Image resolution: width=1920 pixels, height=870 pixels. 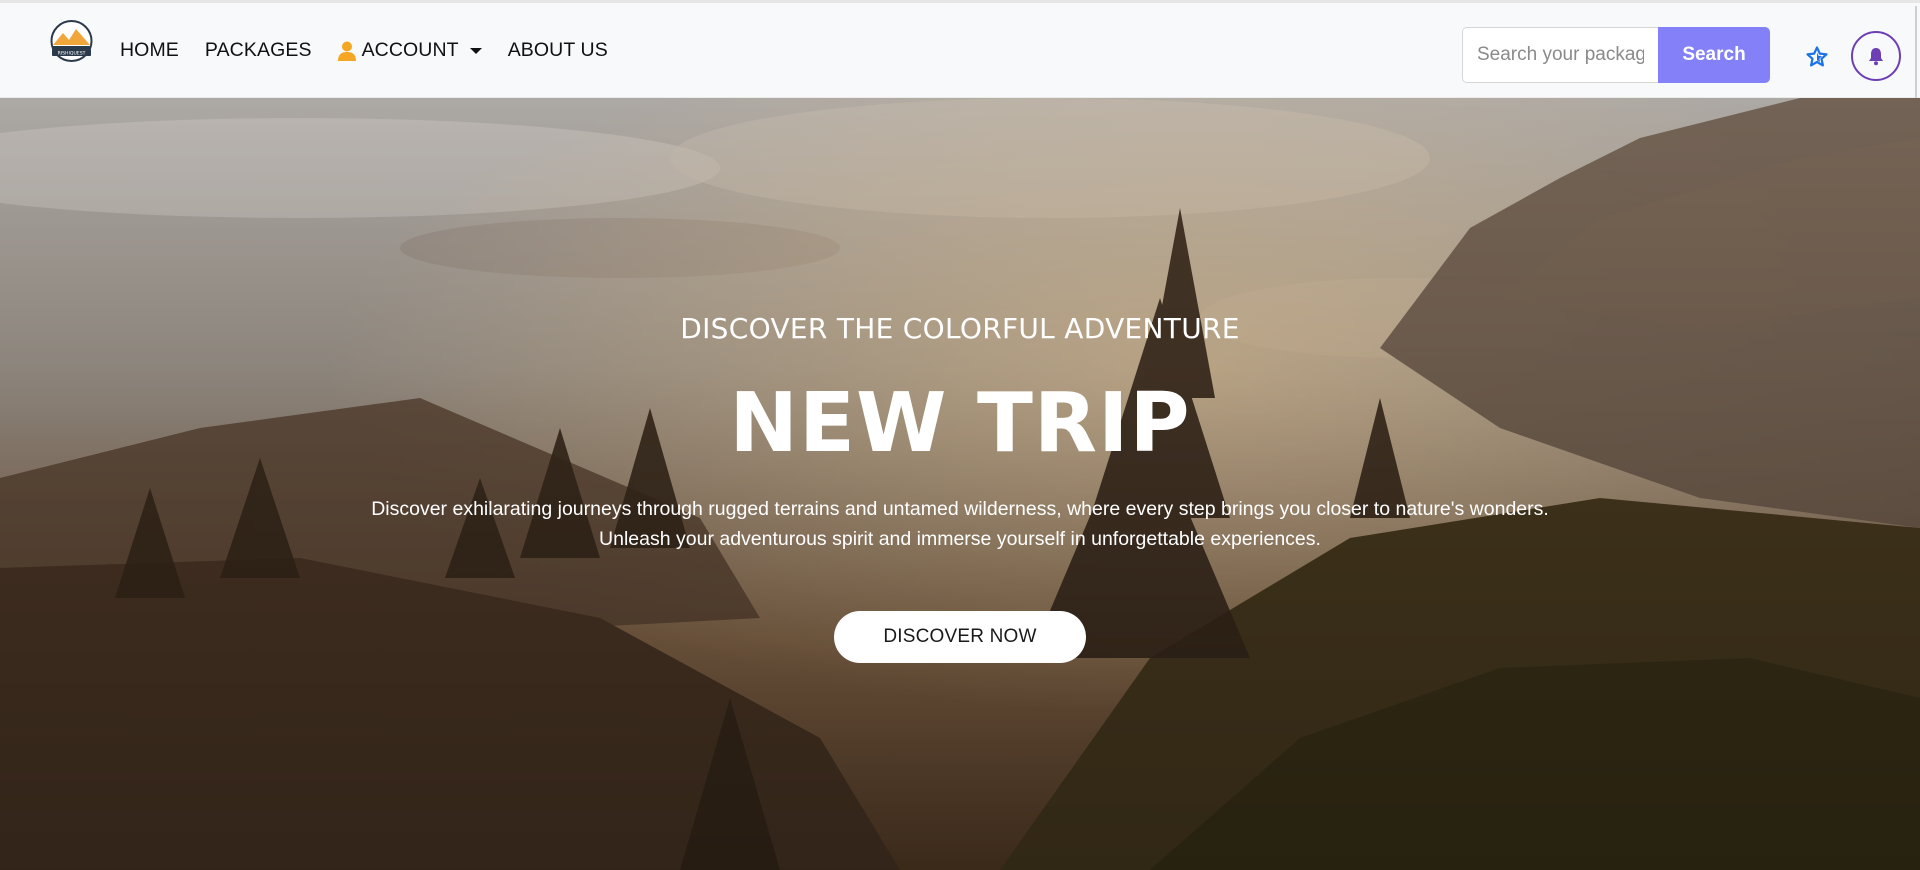 What do you see at coordinates (346, 51) in the screenshot?
I see `user-icon` at bounding box center [346, 51].